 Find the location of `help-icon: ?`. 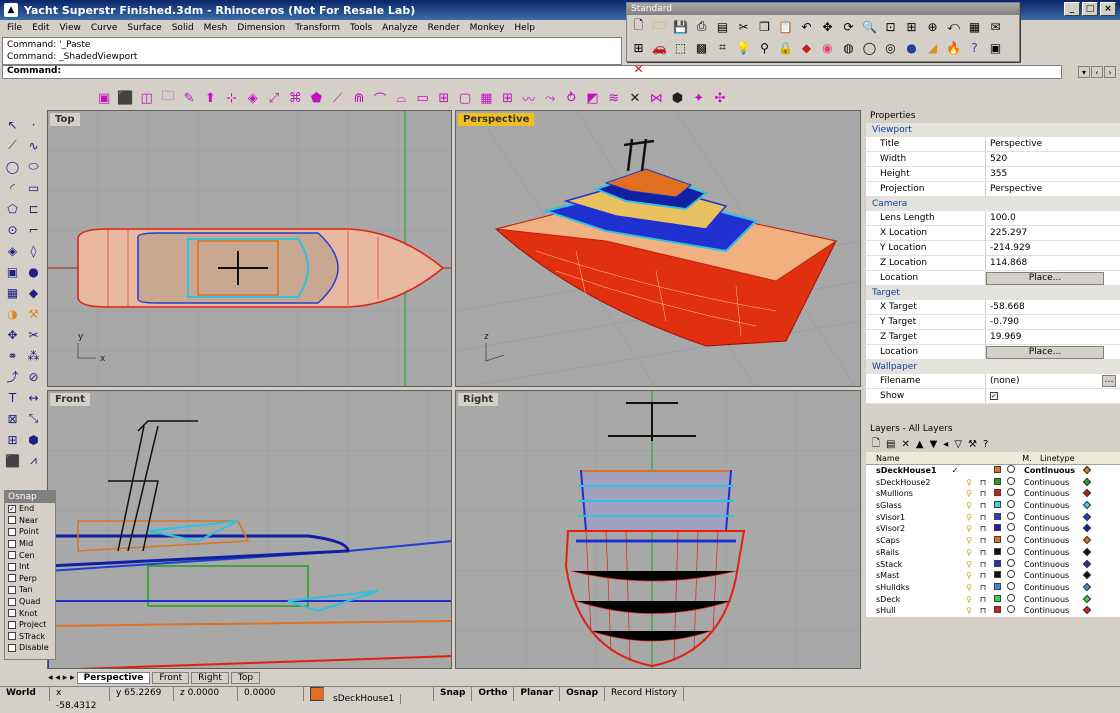

help-icon: ? is located at coordinates (974, 47).